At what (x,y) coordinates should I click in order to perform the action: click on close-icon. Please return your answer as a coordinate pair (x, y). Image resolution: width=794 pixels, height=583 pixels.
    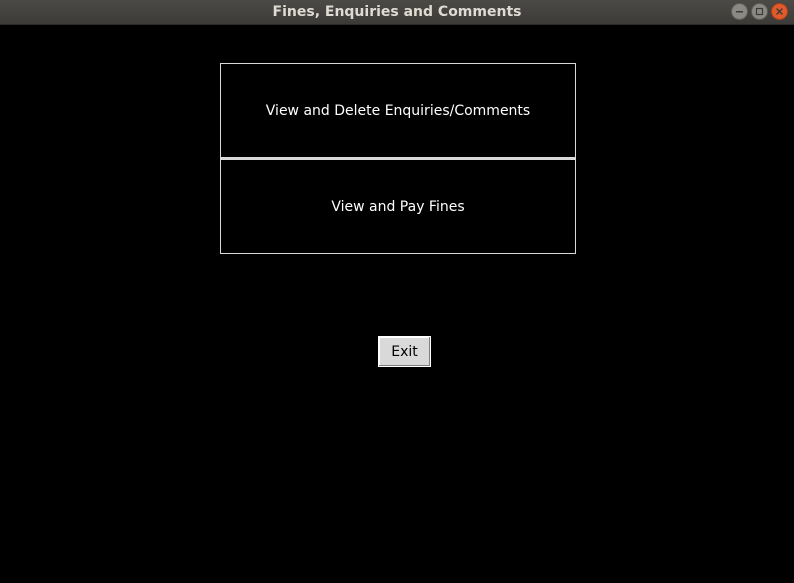
    Looking at the image, I should click on (779, 11).